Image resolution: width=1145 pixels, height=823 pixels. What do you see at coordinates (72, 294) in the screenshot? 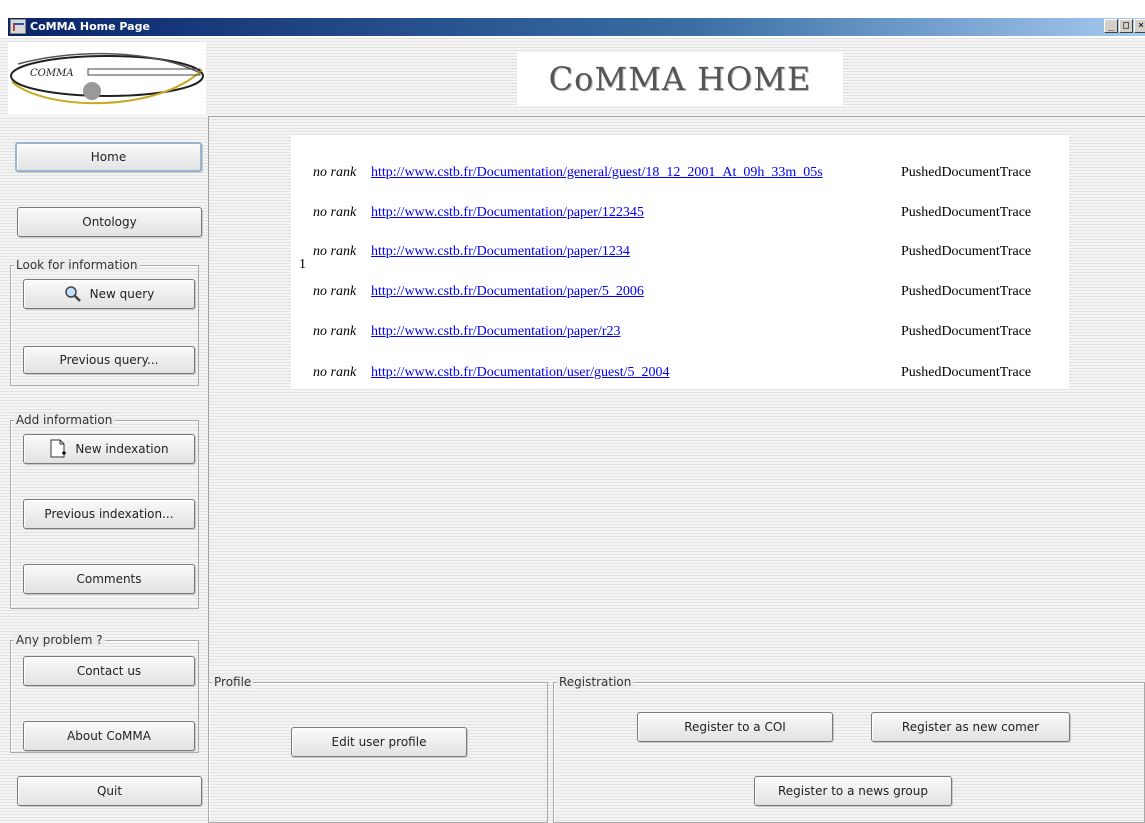
I see `magnifier-icon` at bounding box center [72, 294].